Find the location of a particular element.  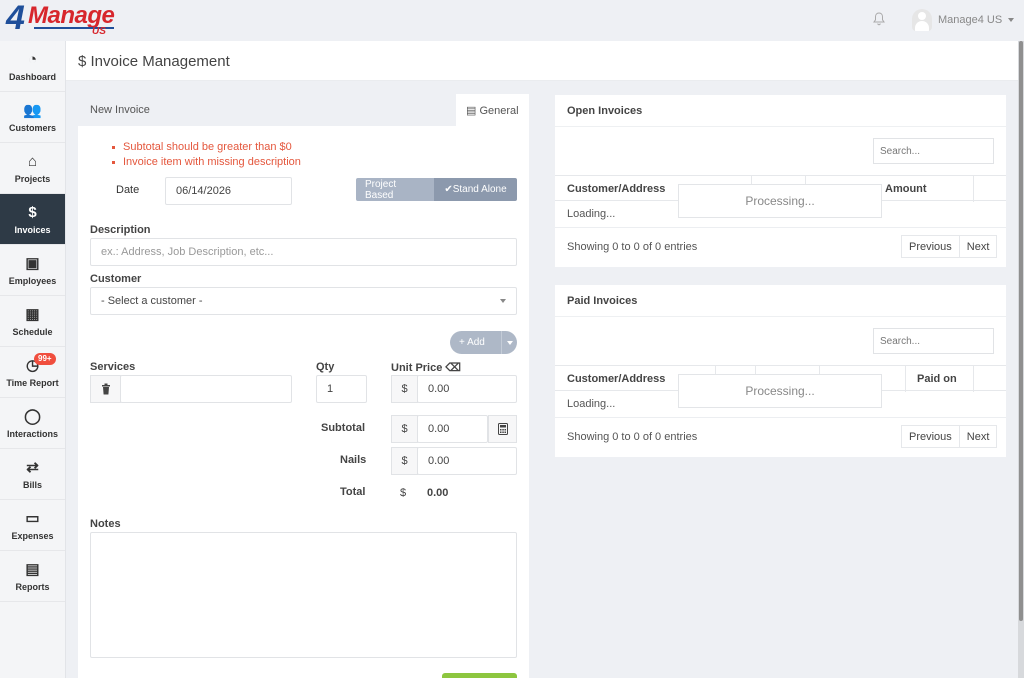

home-icon: ⌂ is located at coordinates (32, 161).